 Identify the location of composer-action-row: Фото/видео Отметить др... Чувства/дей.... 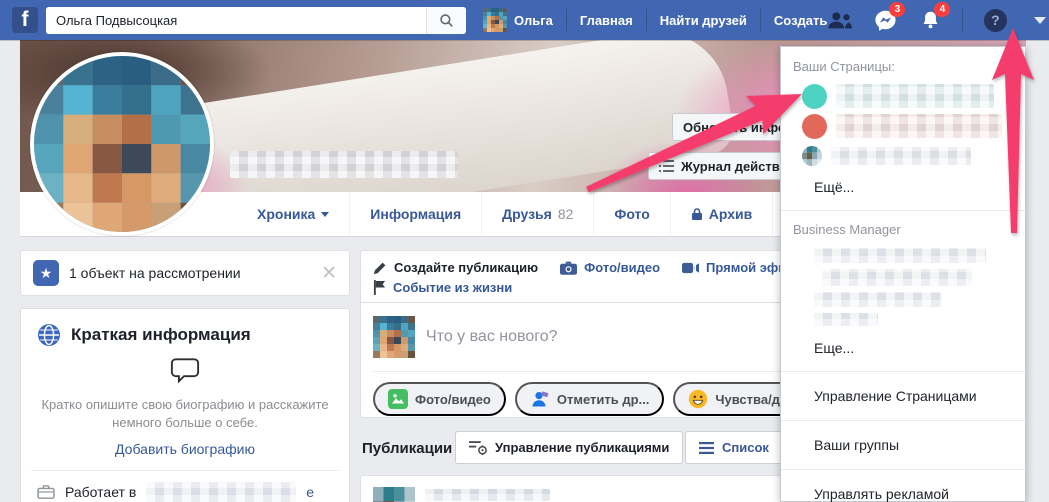
(591, 399).